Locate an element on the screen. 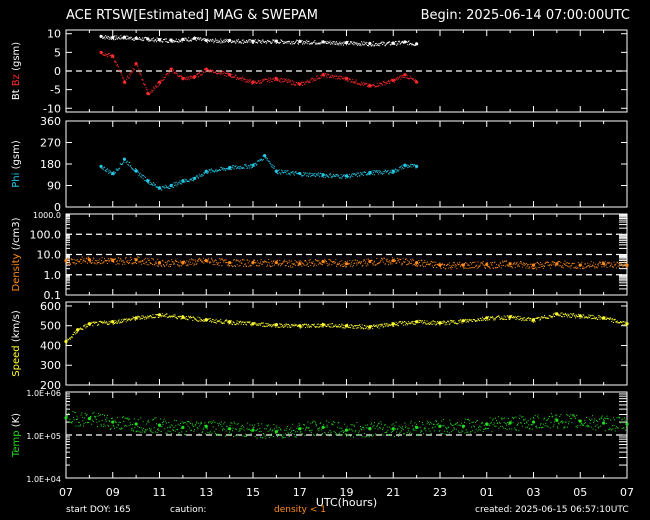 The width and height of the screenshot is (650, 520). y-tick-label: 180 is located at coordinates (50, 164).